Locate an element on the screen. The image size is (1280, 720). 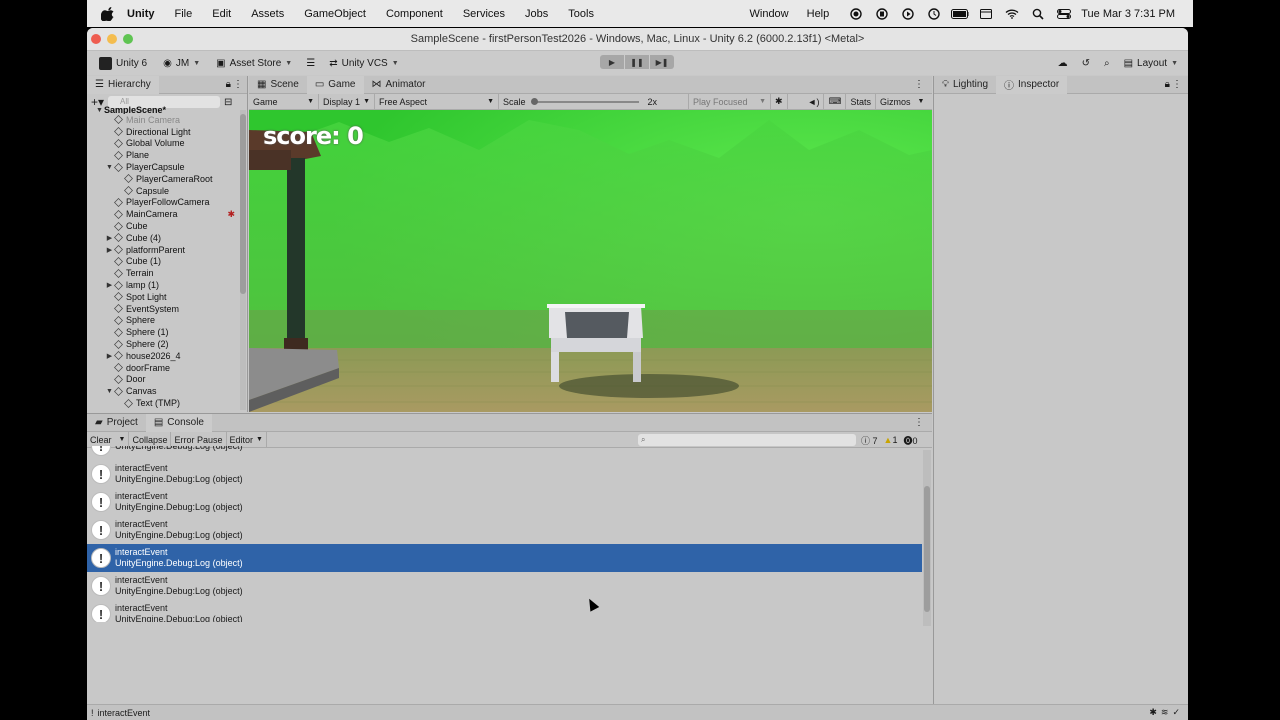
battery-icon is located at coordinates (960, 14).